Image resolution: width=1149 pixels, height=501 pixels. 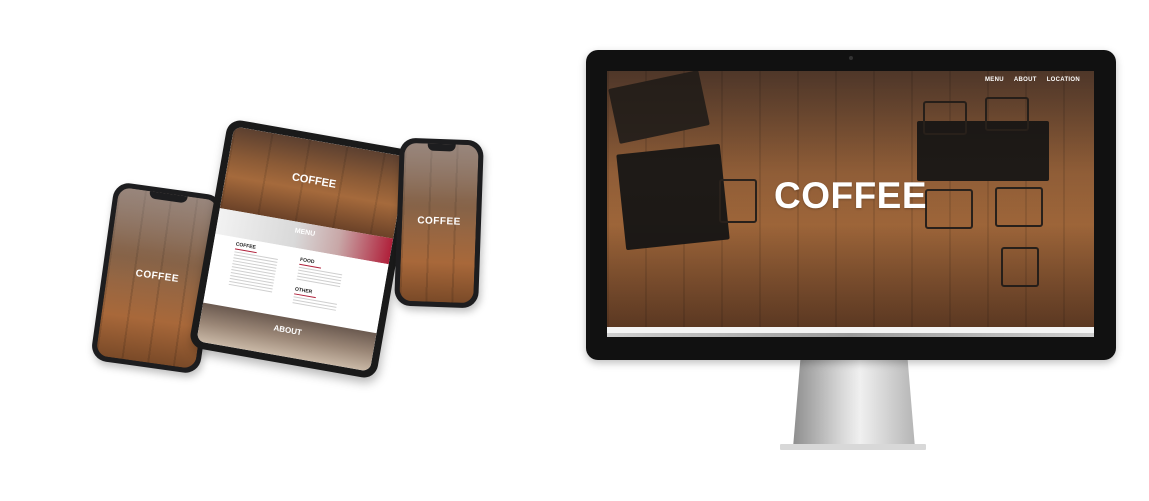 I want to click on phone-right-mockup: COFFEE, so click(x=439, y=223).